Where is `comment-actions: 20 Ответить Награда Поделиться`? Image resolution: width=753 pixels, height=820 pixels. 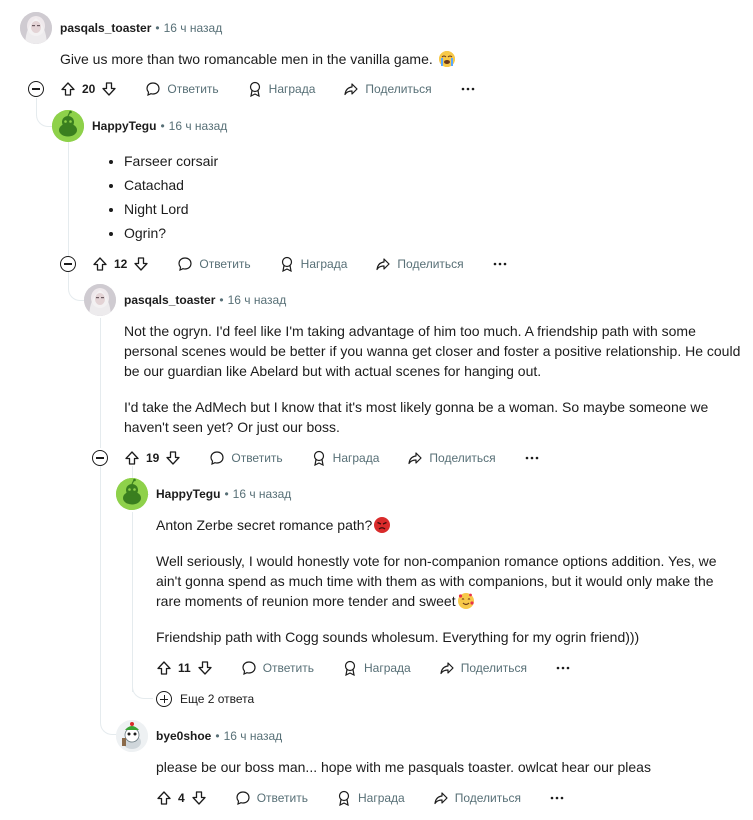 comment-actions: 20 Ответить Награда Поделиться is located at coordinates (268, 89).